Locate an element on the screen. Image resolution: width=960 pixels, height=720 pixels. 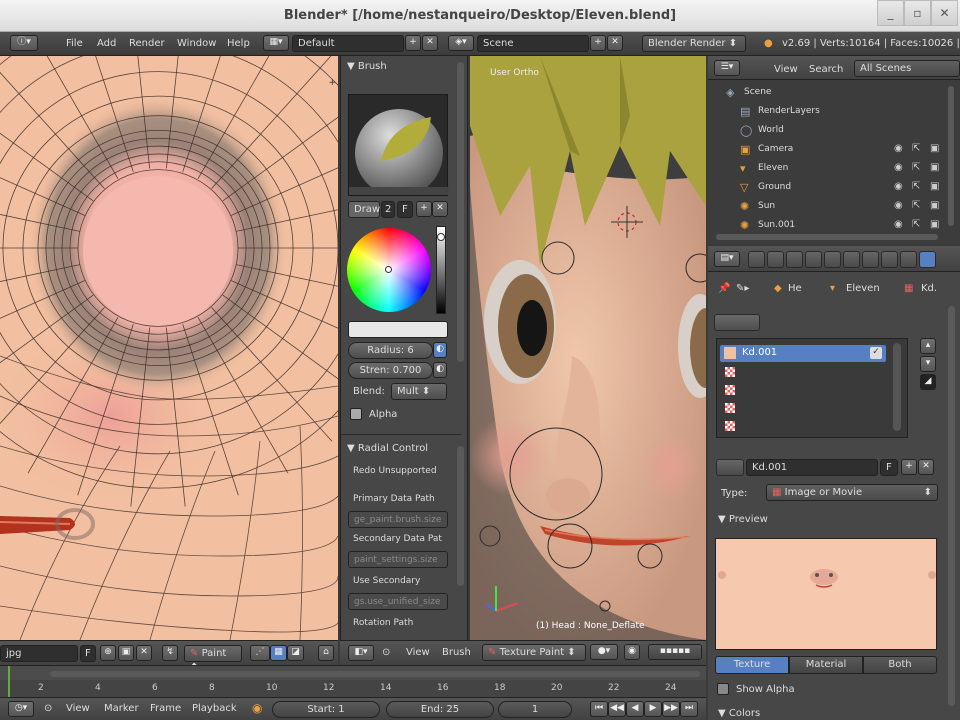
remove-brush-icon: ✕ is located at coordinates (440, 209).